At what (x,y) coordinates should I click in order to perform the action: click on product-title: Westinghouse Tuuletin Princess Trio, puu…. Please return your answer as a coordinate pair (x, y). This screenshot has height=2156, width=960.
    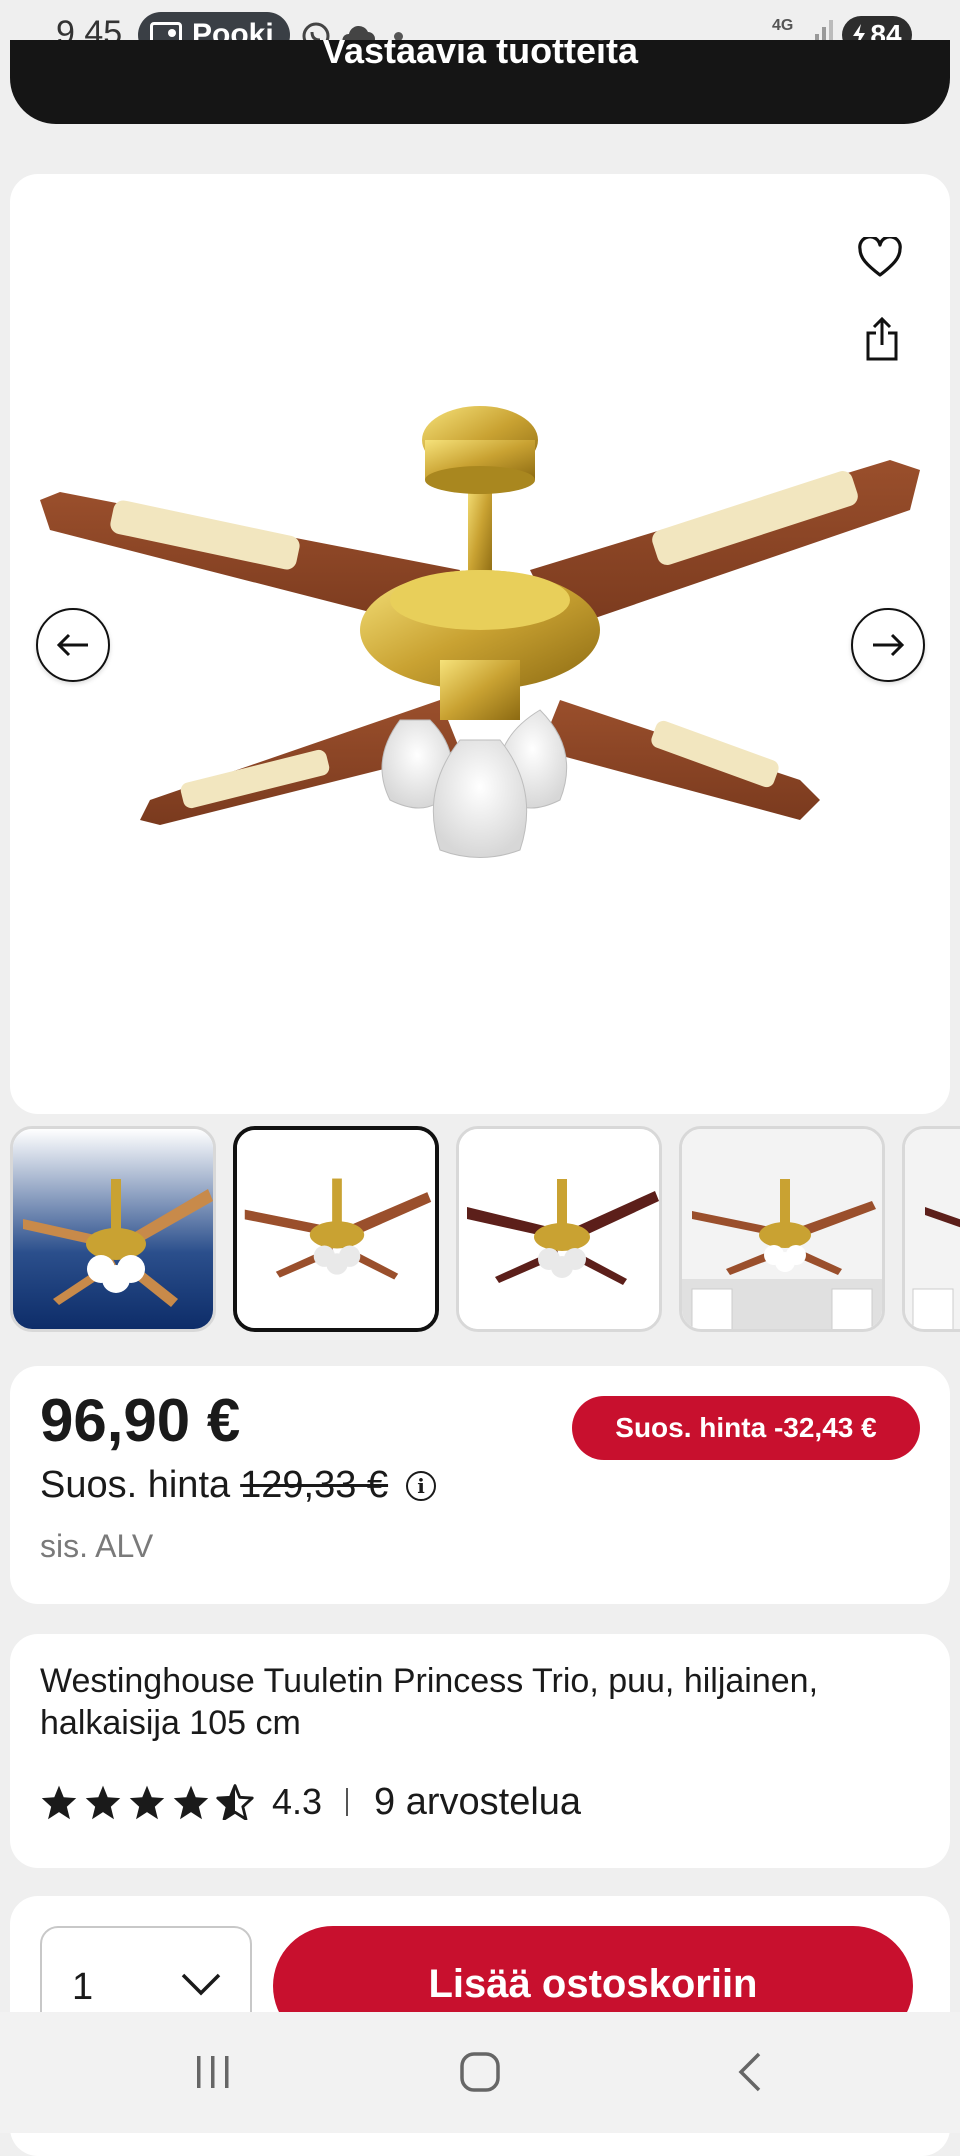
    Looking at the image, I should click on (429, 1702).